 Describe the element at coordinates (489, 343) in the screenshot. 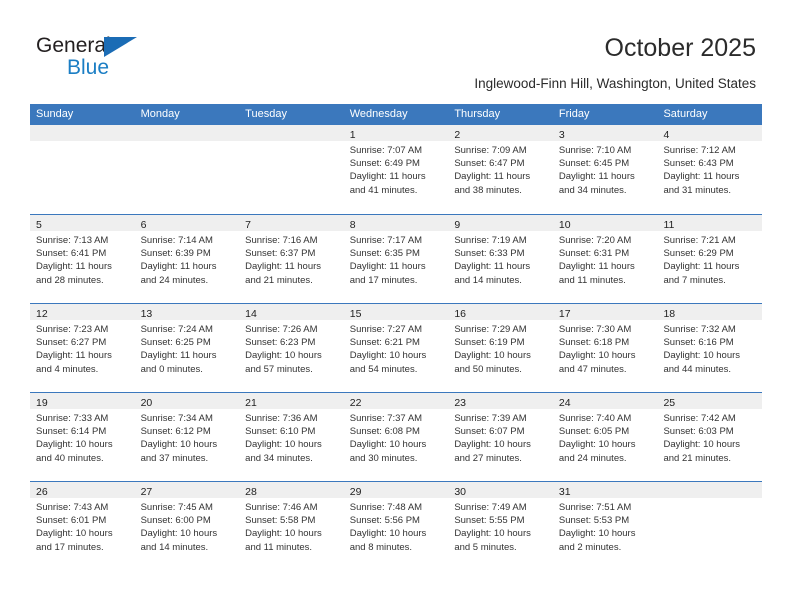

I see `sunset-time: Sunset: 6:19 PM` at that location.